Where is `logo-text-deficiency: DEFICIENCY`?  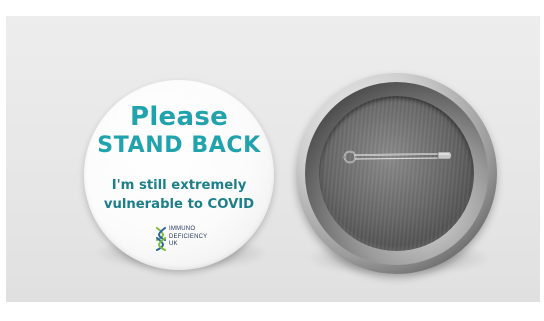
logo-text-deficiency: DEFICIENCY is located at coordinates (188, 236).